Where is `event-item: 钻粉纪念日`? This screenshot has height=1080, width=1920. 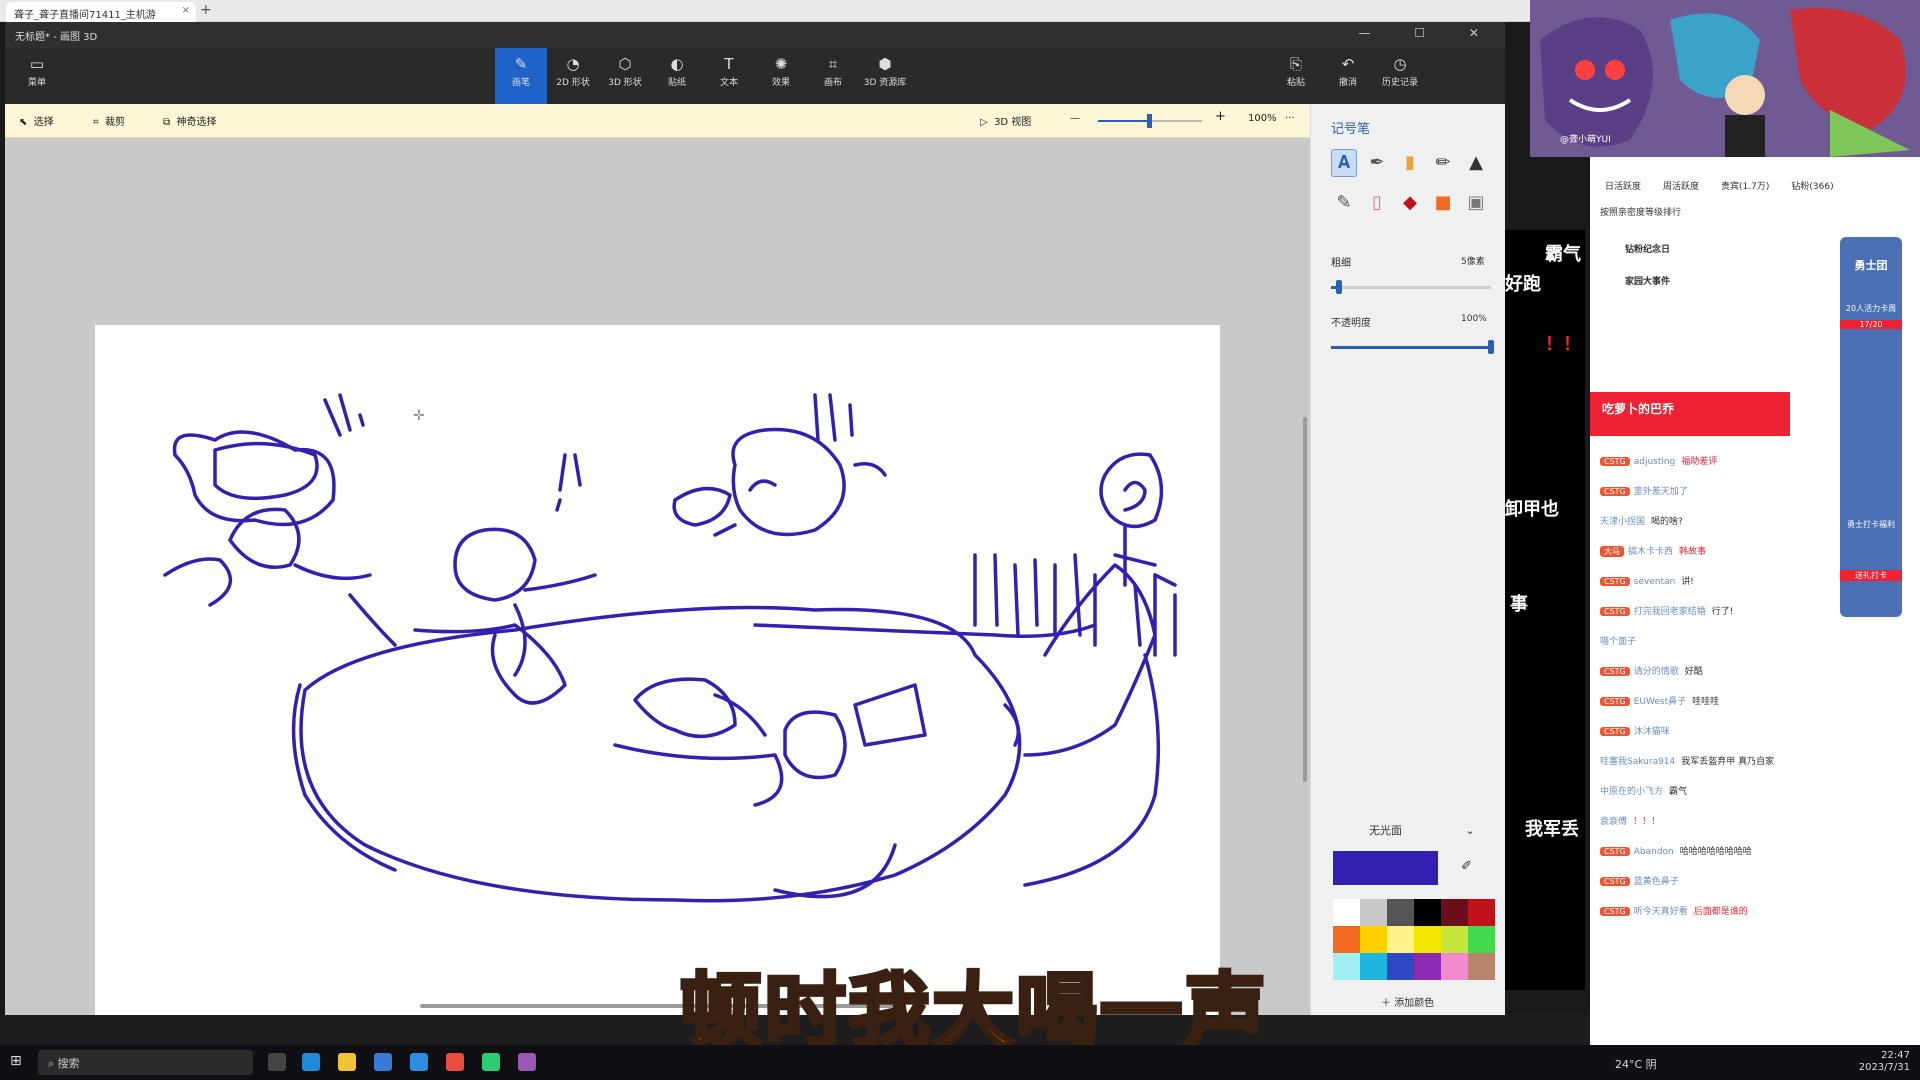 event-item: 钻粉纪念日 is located at coordinates (1647, 248).